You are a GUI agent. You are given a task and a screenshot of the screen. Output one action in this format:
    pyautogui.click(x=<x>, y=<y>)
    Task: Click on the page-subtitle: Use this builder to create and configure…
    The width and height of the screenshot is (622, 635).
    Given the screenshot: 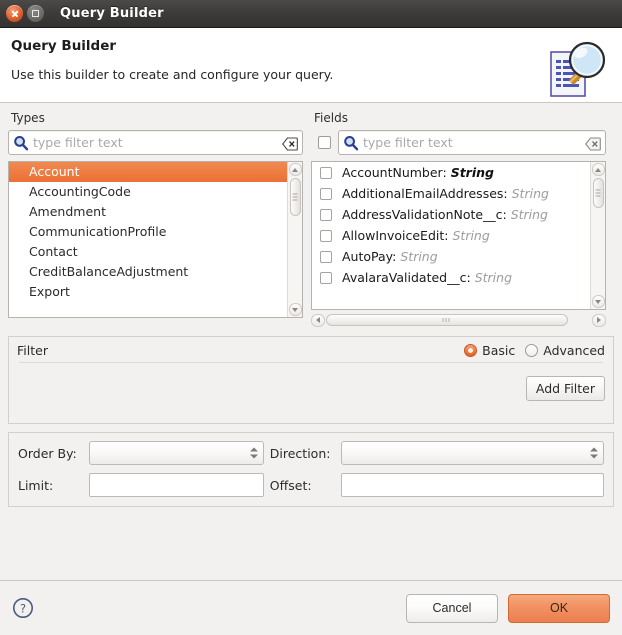 What is the action you would take?
    pyautogui.click(x=172, y=74)
    